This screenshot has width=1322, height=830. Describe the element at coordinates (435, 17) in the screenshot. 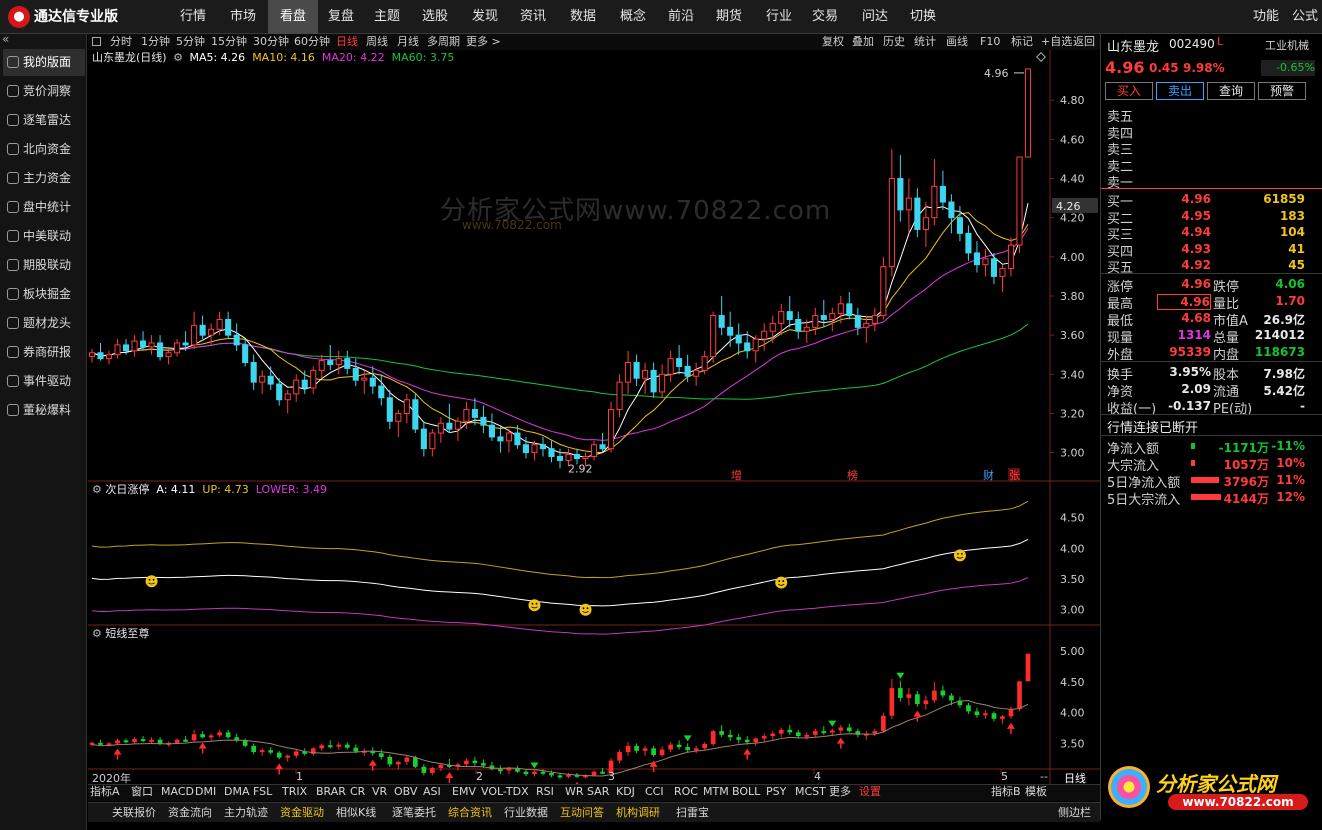

I see `top-menu-item-5: 选股` at that location.